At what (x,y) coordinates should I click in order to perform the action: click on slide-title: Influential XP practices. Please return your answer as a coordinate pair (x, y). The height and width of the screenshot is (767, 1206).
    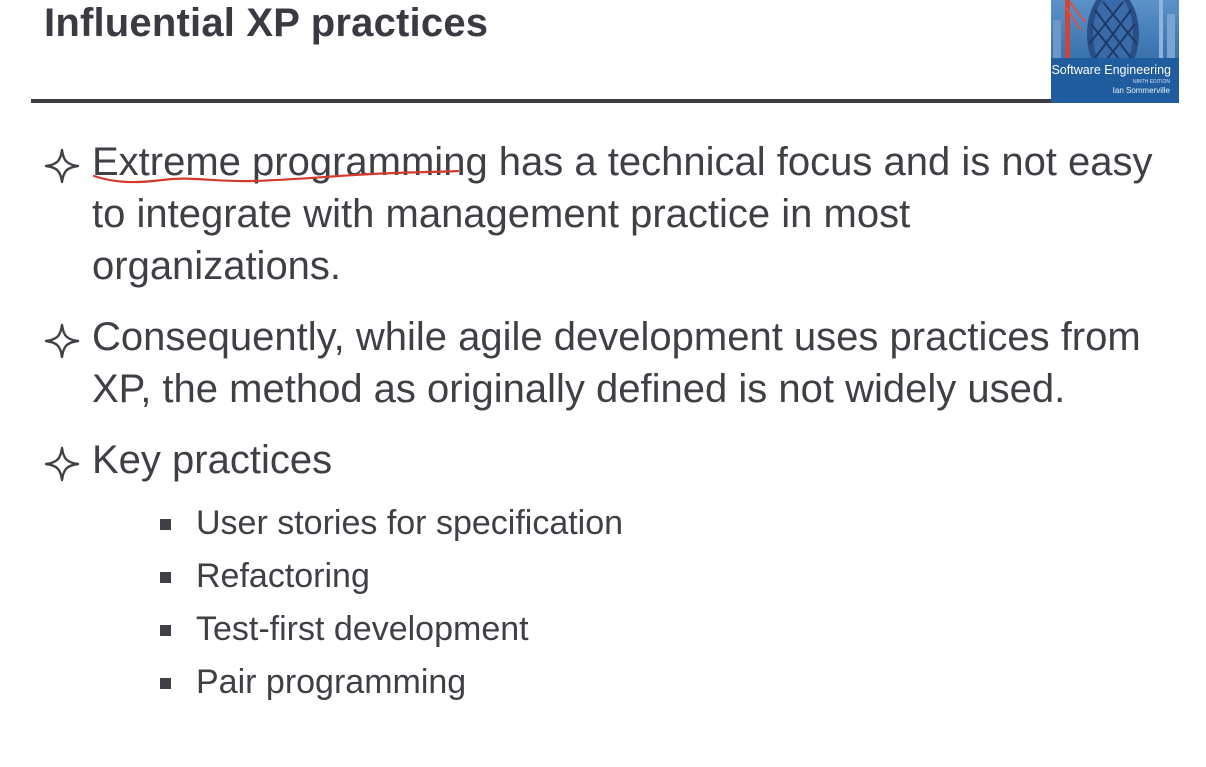
    Looking at the image, I should click on (266, 23).